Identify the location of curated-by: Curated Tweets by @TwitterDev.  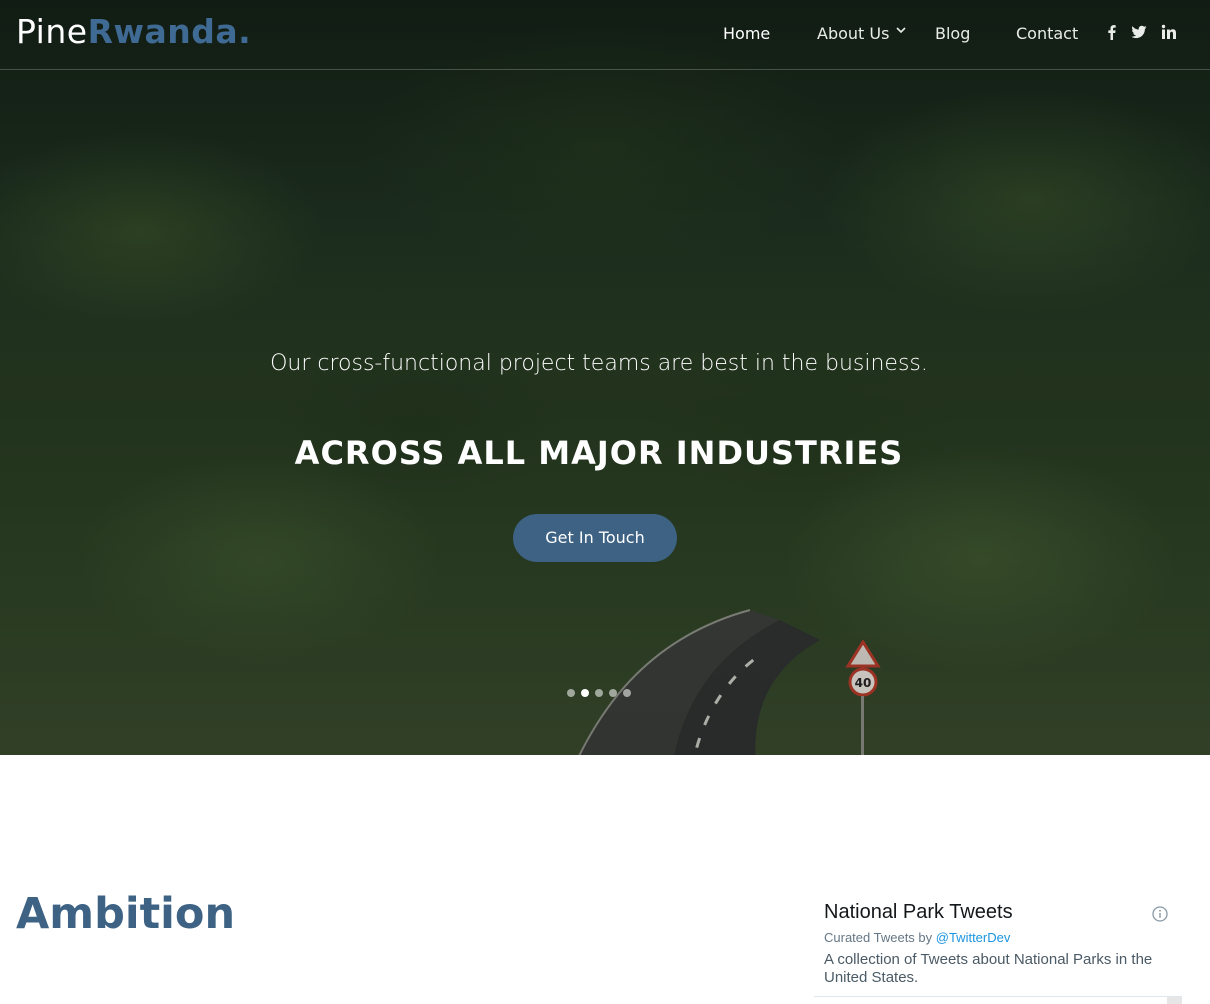
(917, 938).